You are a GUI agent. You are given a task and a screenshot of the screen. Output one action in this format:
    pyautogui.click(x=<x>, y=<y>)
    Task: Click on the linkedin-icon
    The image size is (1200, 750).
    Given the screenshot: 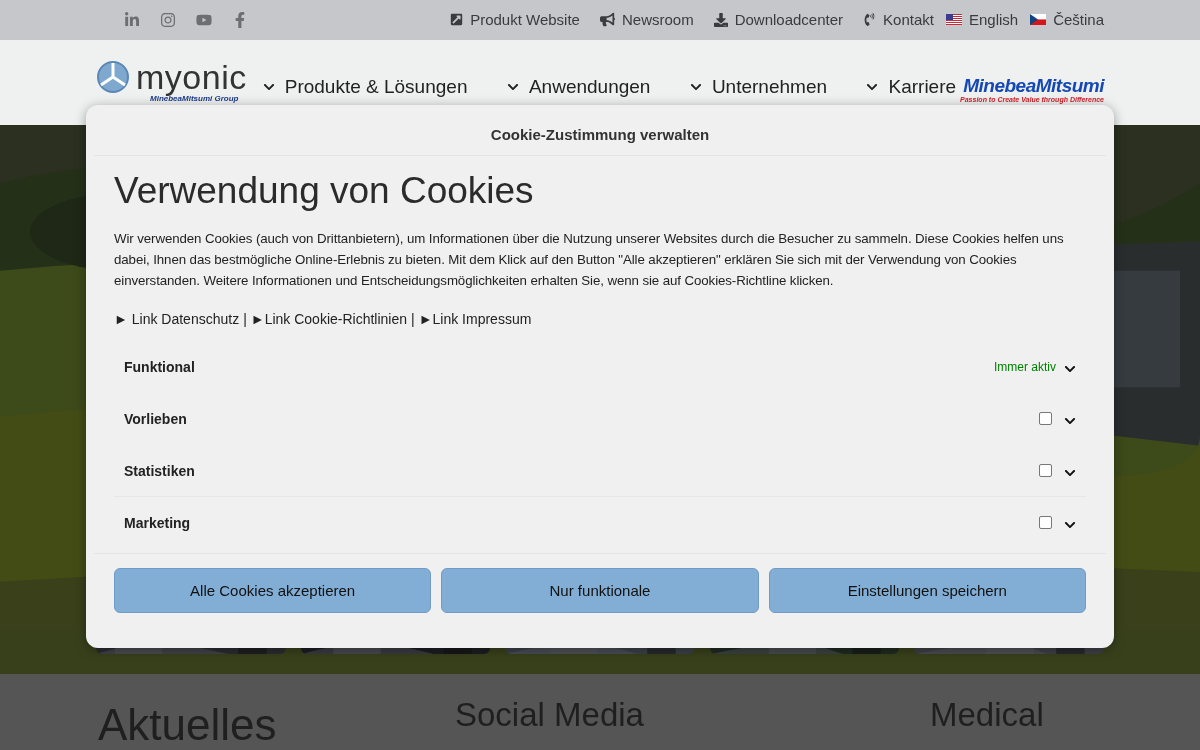 What is the action you would take?
    pyautogui.click(x=132, y=19)
    